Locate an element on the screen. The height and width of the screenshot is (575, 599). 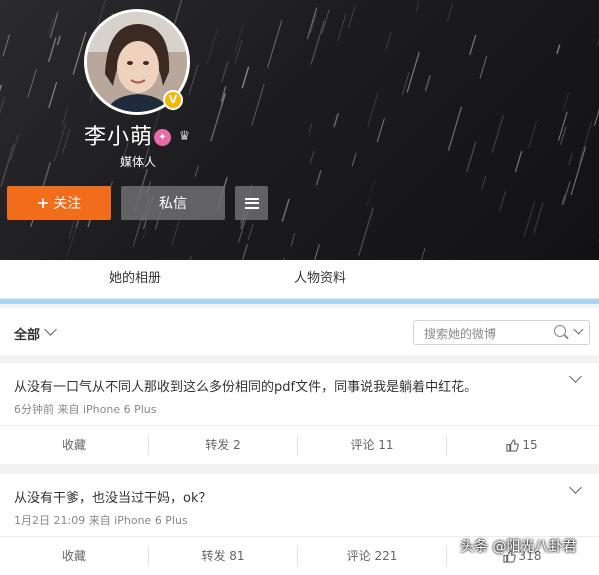
crown-icon: ♛ is located at coordinates (184, 136).